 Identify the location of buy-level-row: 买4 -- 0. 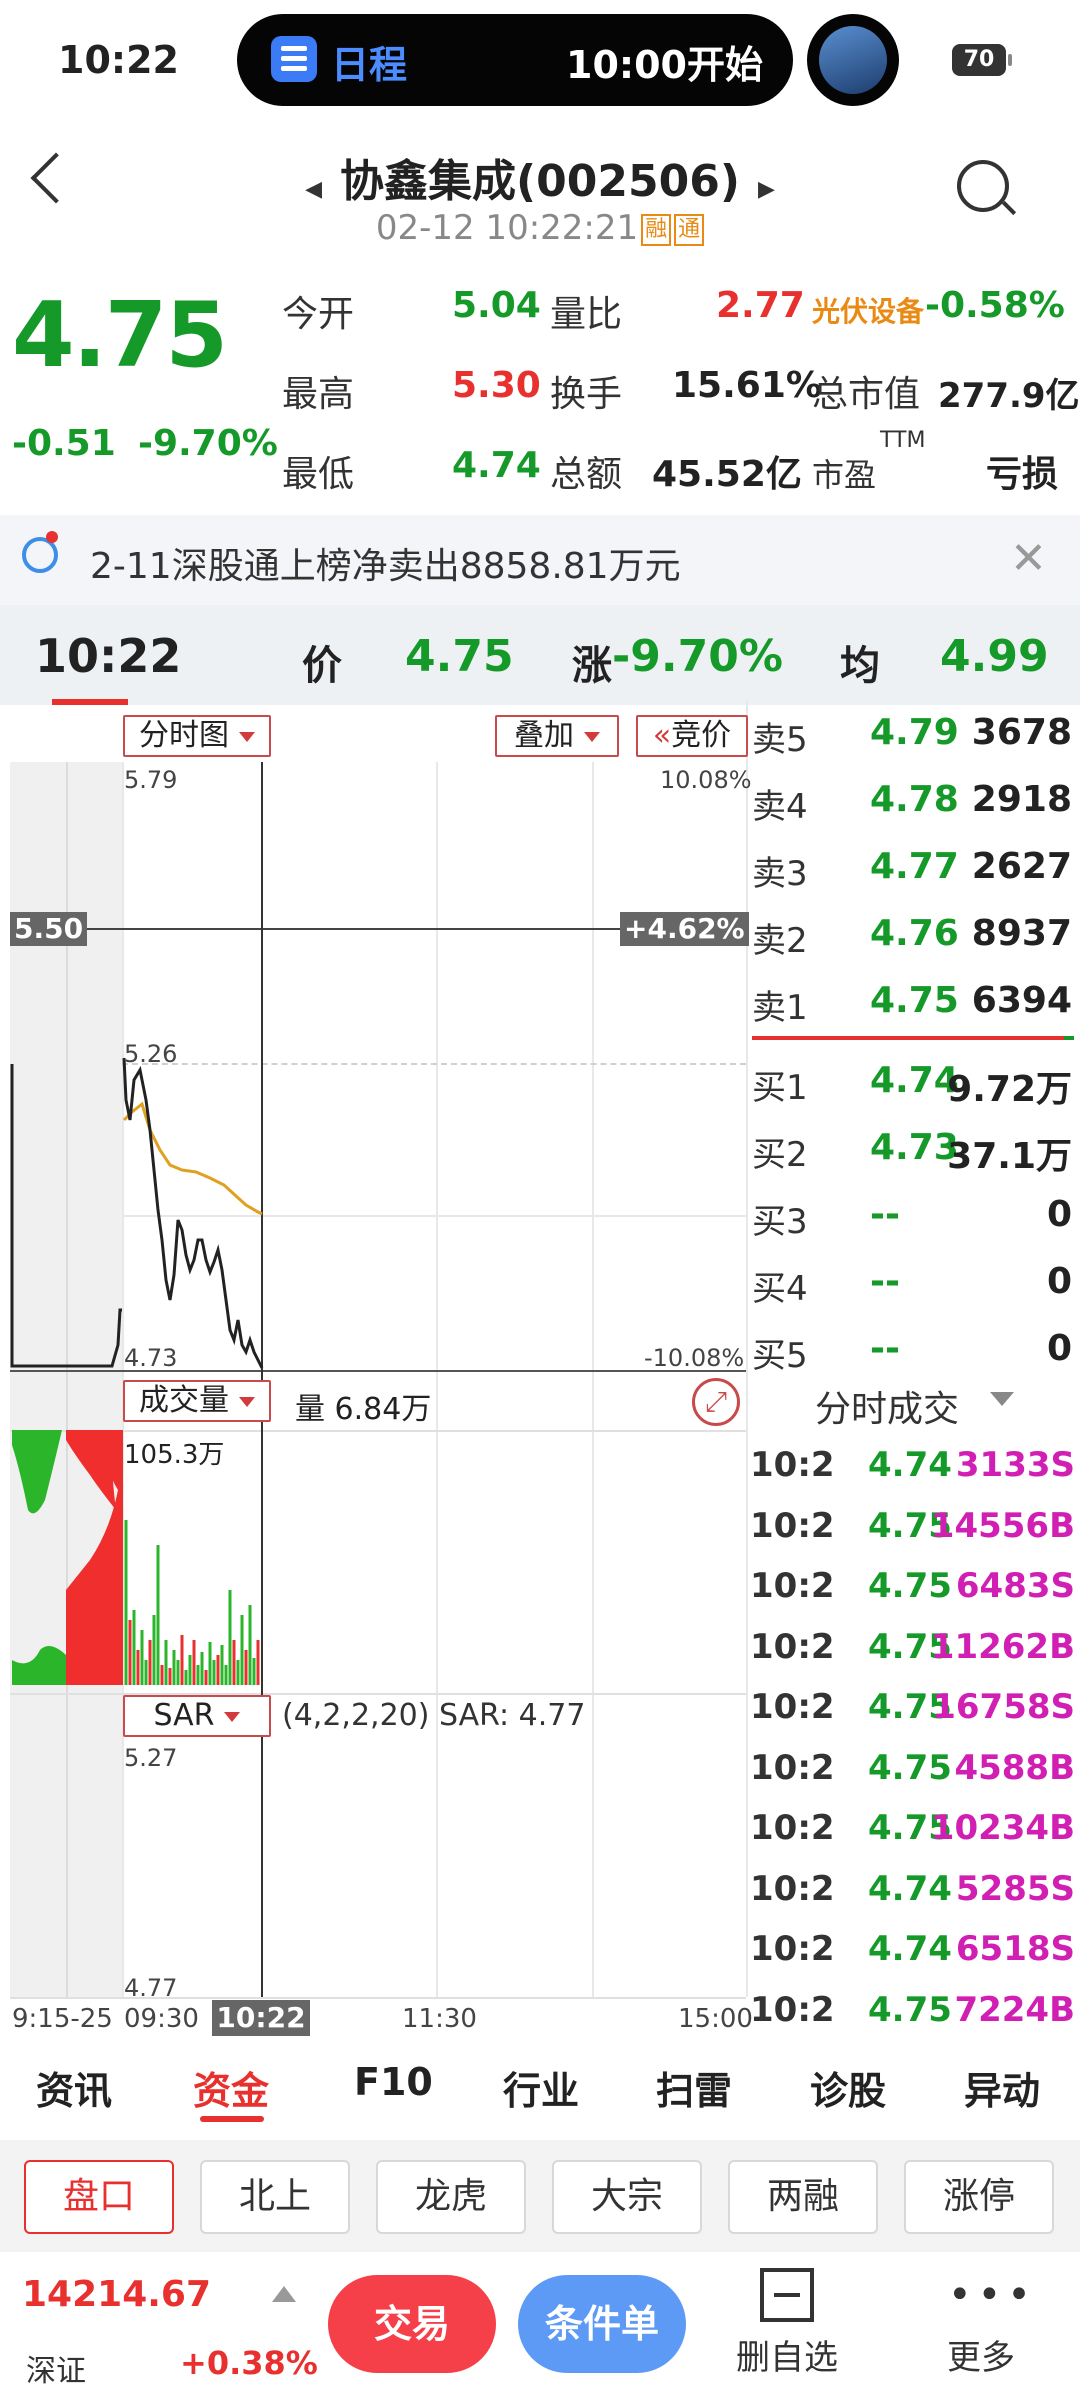
(912, 1291).